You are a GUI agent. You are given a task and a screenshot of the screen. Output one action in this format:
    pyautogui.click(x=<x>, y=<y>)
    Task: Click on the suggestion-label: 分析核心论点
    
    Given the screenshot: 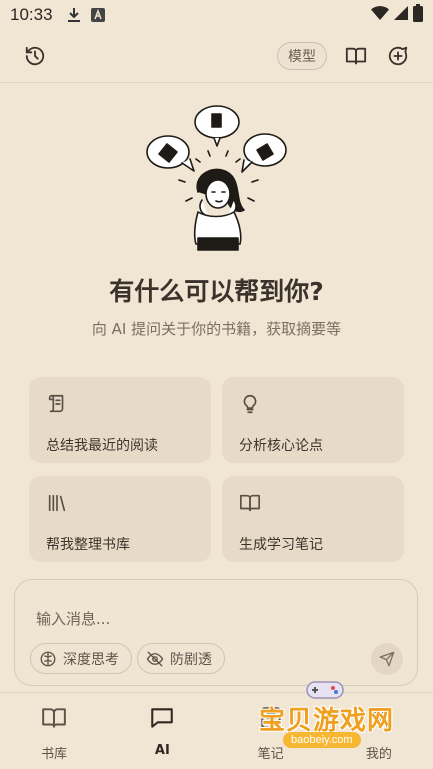 What is the action you would take?
    pyautogui.click(x=281, y=446)
    